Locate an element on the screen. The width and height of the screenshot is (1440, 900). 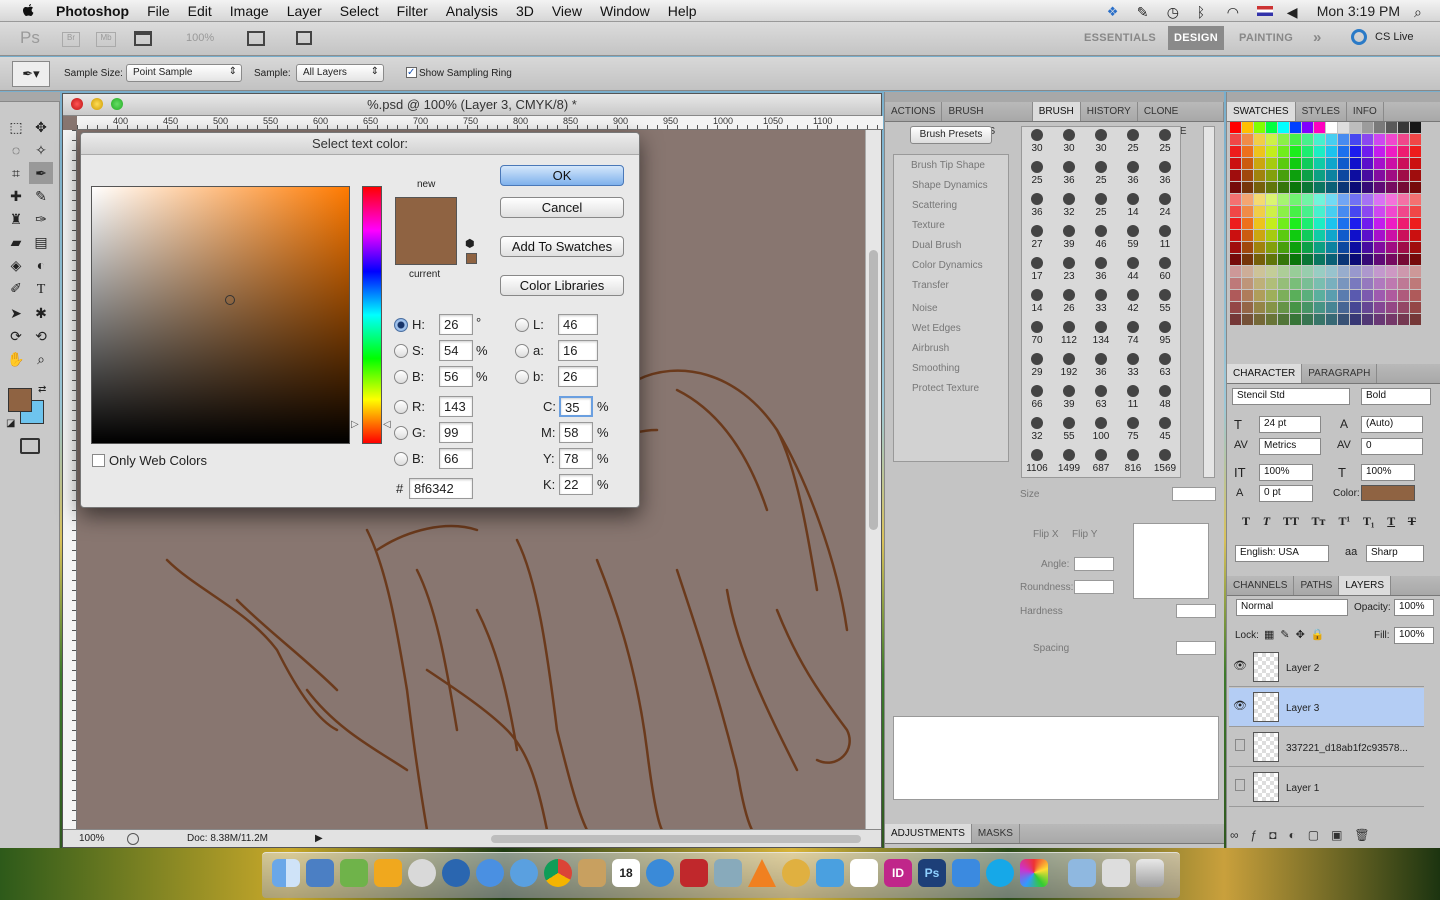
blend-mode-select: Normal is located at coordinates (1292, 607).